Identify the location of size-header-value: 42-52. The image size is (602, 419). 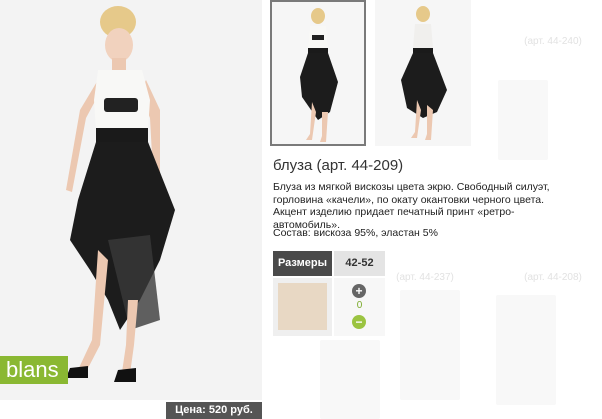
(359, 263).